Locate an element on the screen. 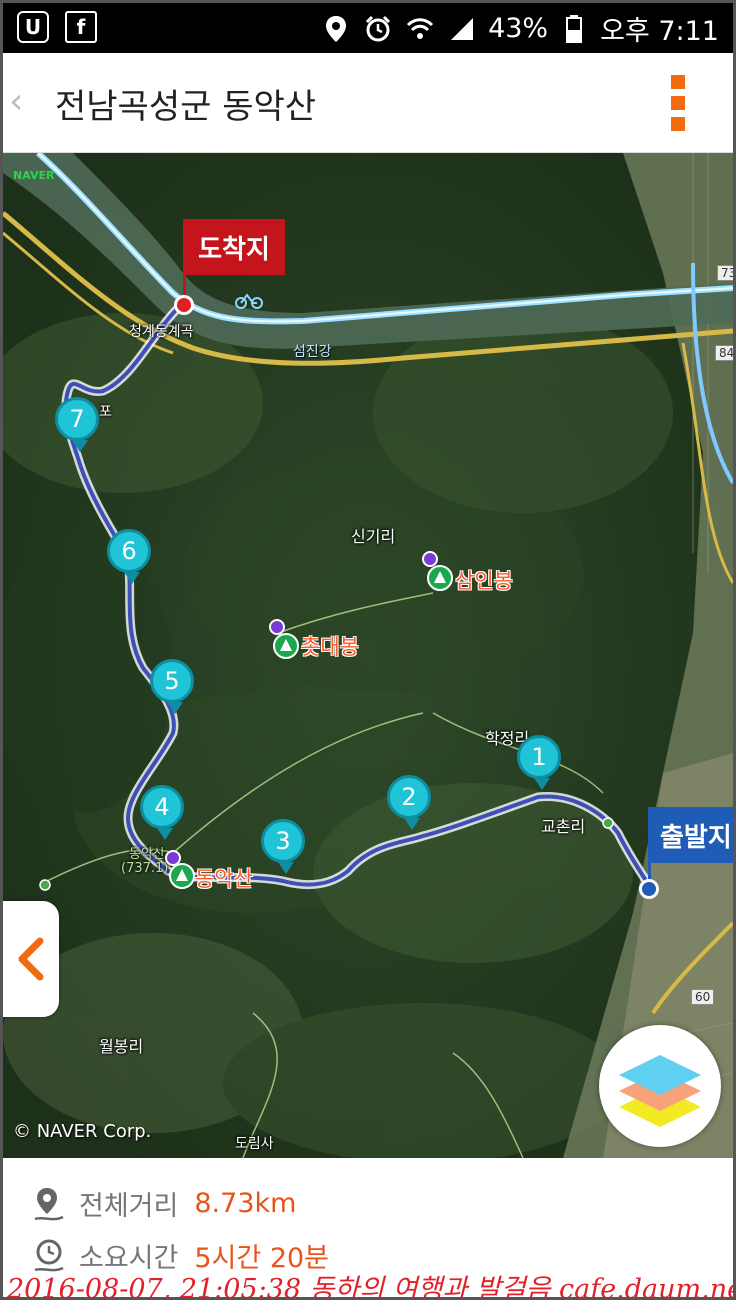 The width and height of the screenshot is (736, 1300). distance-label: 전체거리 is located at coordinates (129, 1206).